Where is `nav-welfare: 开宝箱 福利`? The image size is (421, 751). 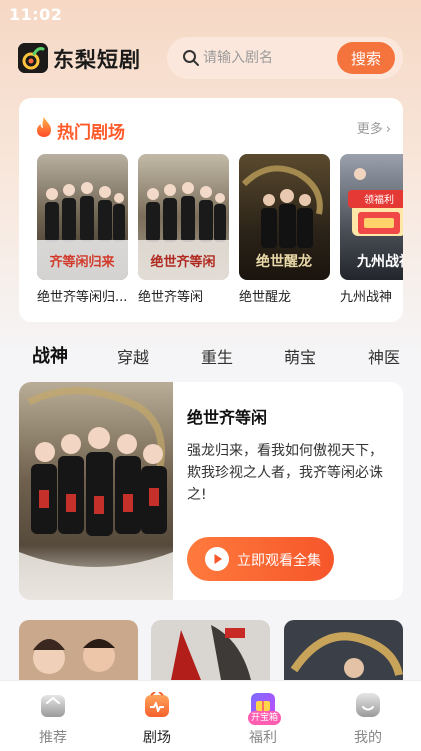 nav-welfare: 开宝箱 福利 is located at coordinates (263, 716).